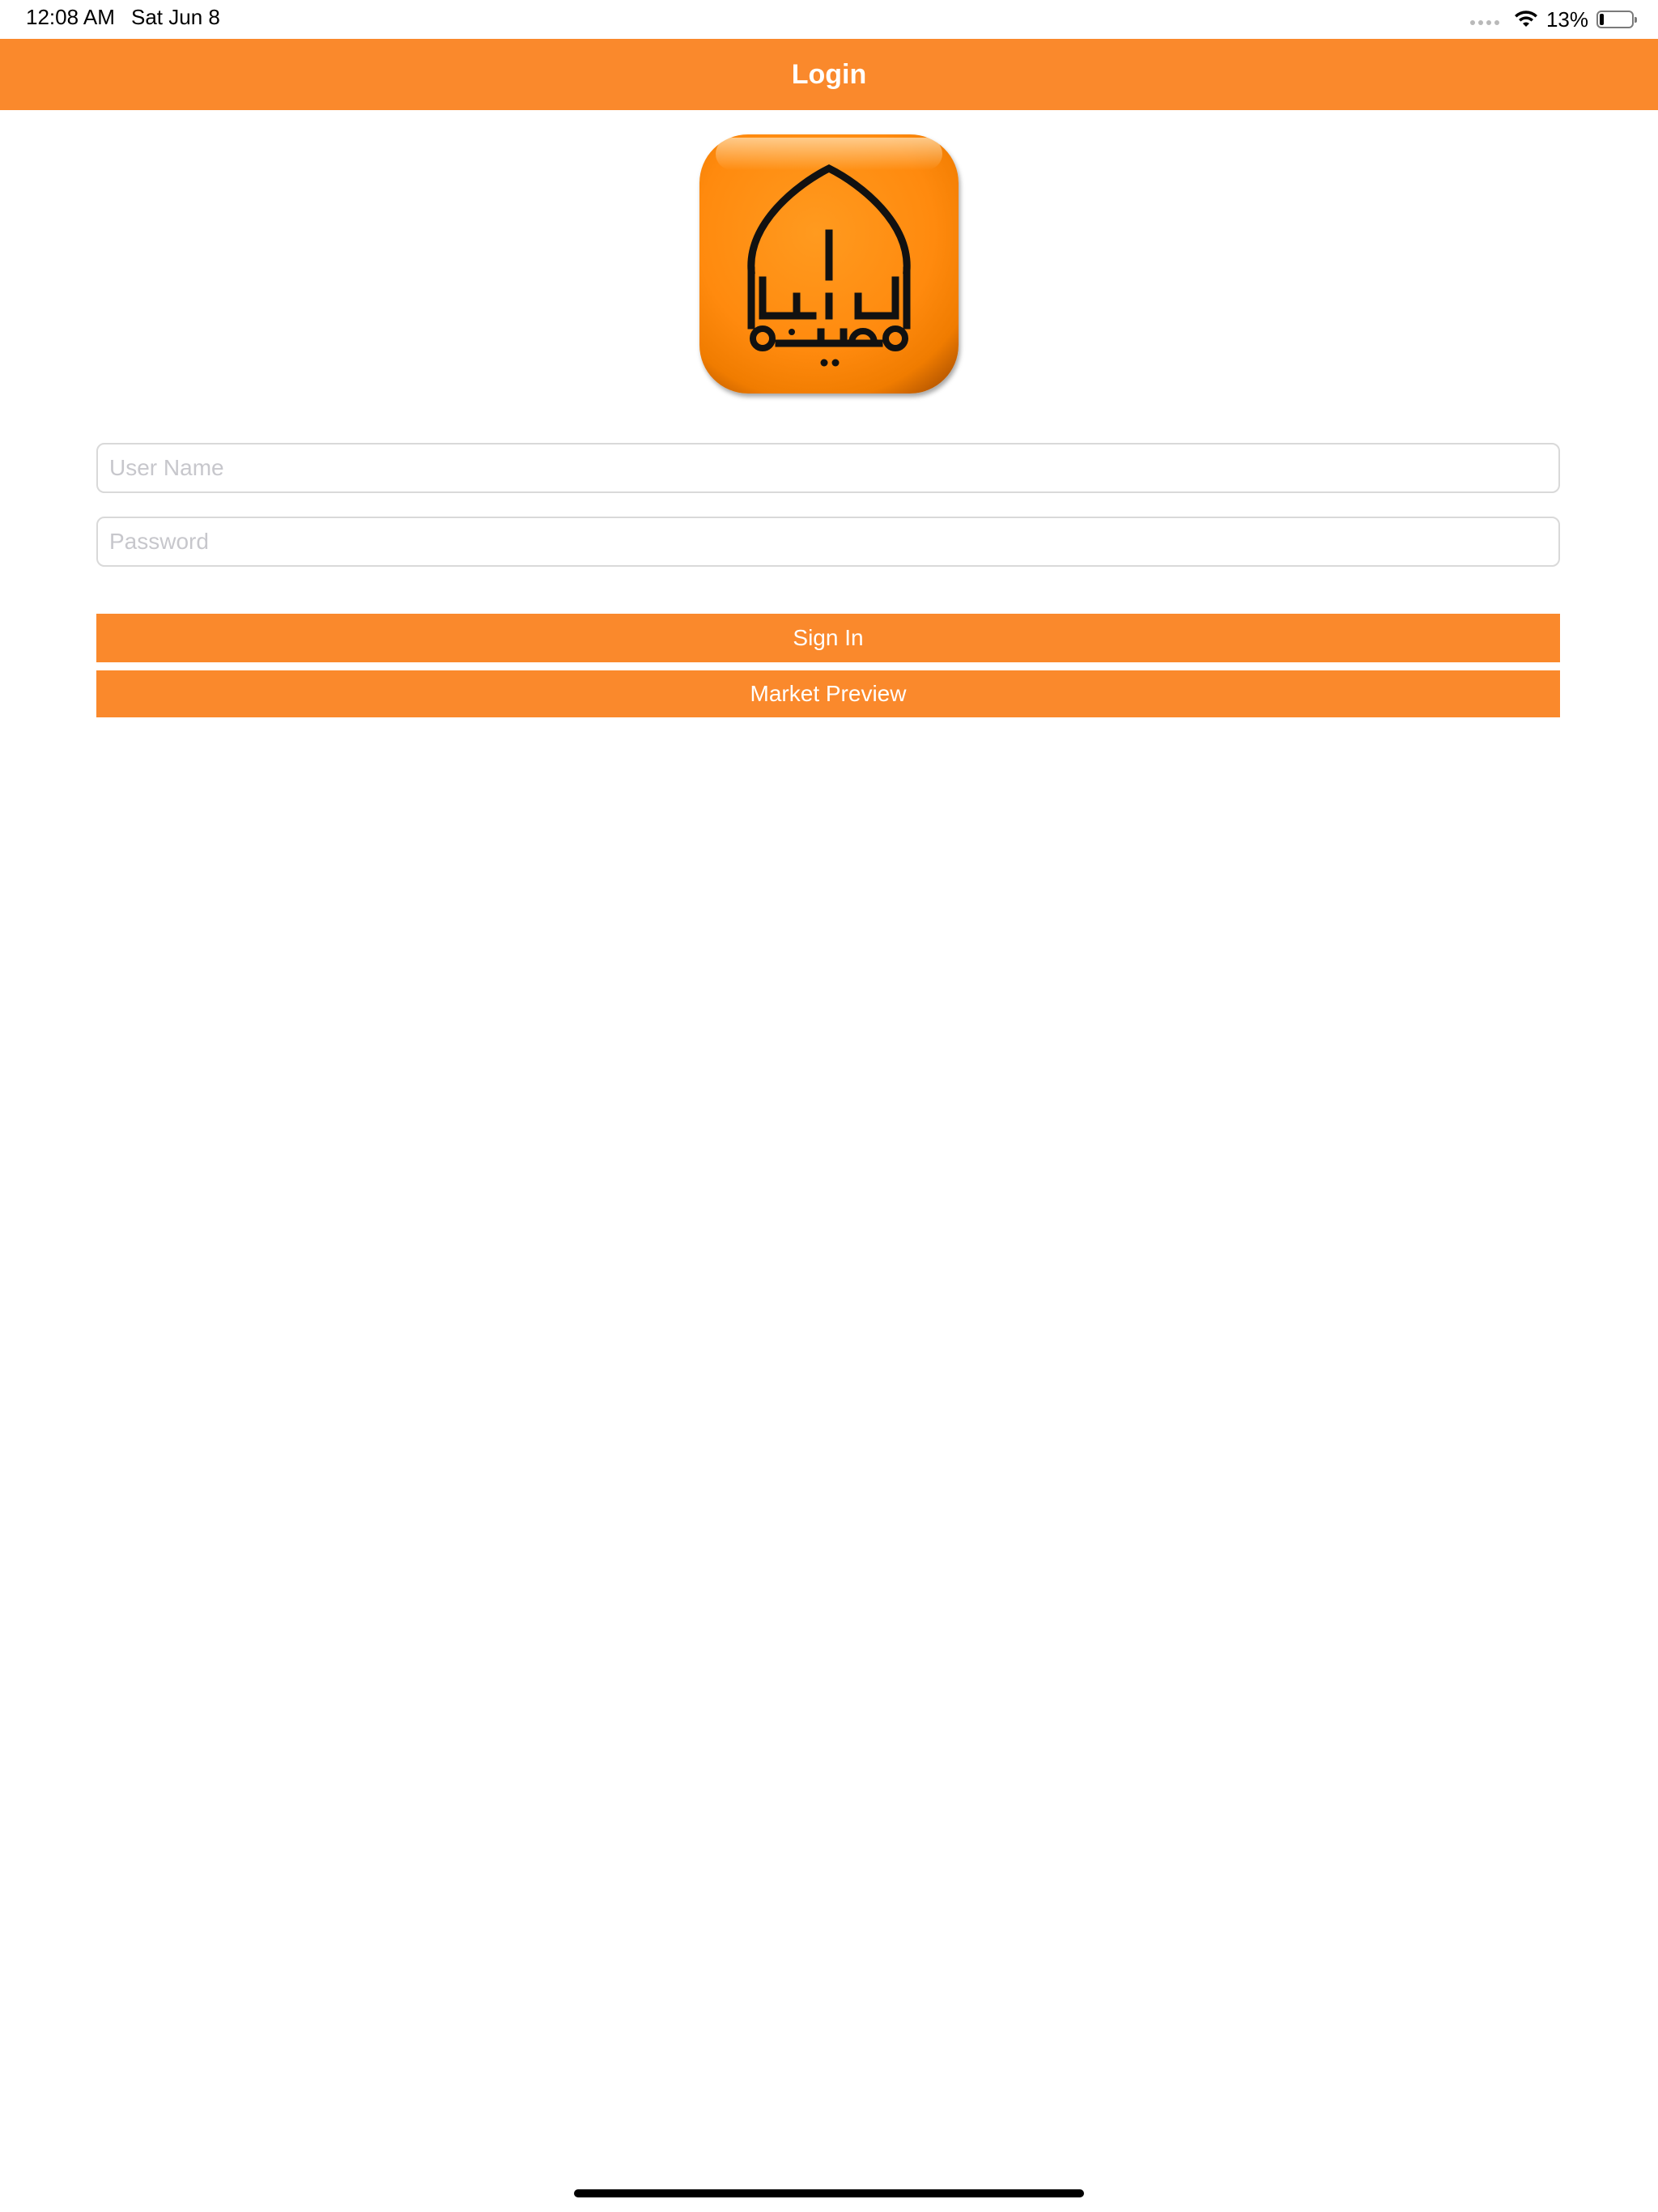 This screenshot has width=1658, height=2212. Describe the element at coordinates (175, 17) in the screenshot. I see `status-date: Sat Jun 8` at that location.